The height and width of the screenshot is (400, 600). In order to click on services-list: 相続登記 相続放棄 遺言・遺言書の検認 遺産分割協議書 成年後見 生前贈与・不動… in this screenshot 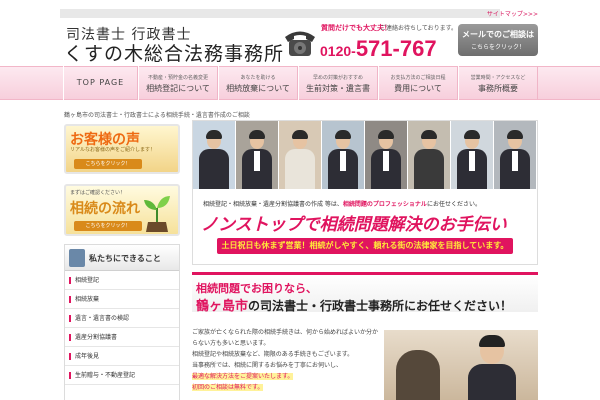, I will do `click(122, 328)`.